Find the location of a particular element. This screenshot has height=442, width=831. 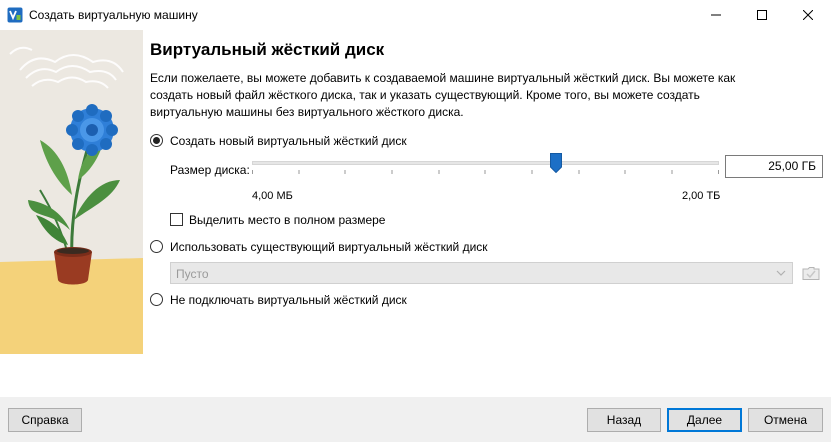

help-button: Справка is located at coordinates (45, 420).